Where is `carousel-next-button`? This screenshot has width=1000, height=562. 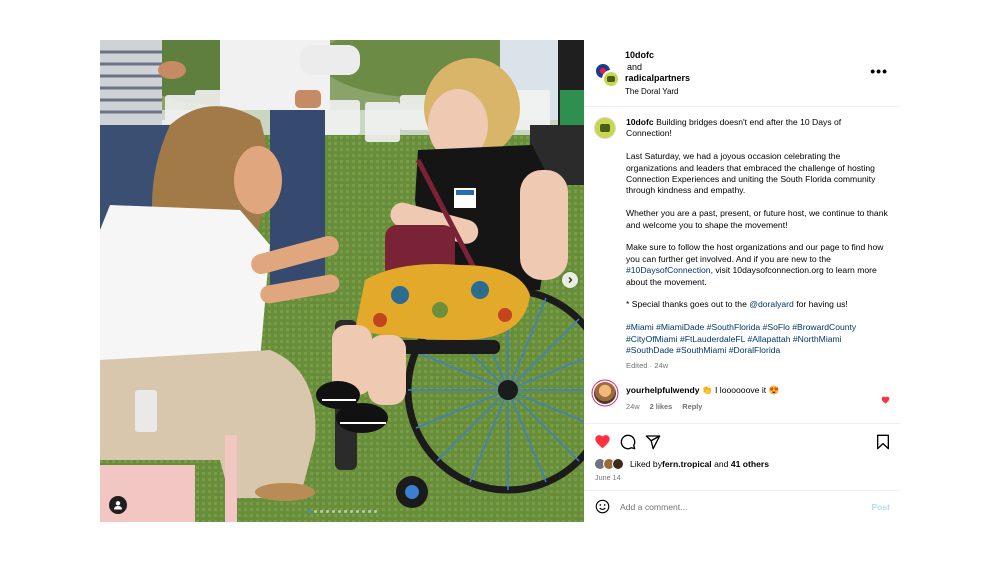
carousel-next-button is located at coordinates (570, 280).